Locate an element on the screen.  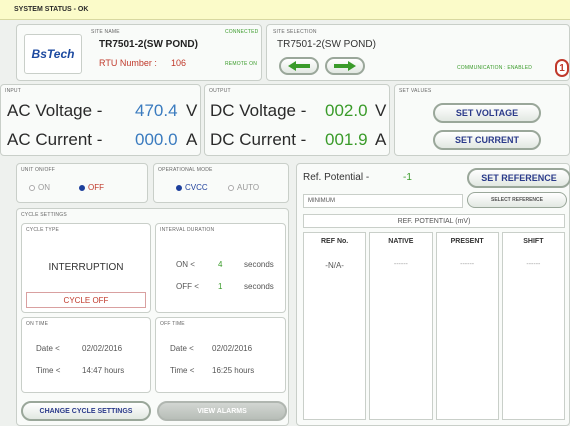
dc-voltage-label: DC Voltage - is located at coordinates (258, 110).